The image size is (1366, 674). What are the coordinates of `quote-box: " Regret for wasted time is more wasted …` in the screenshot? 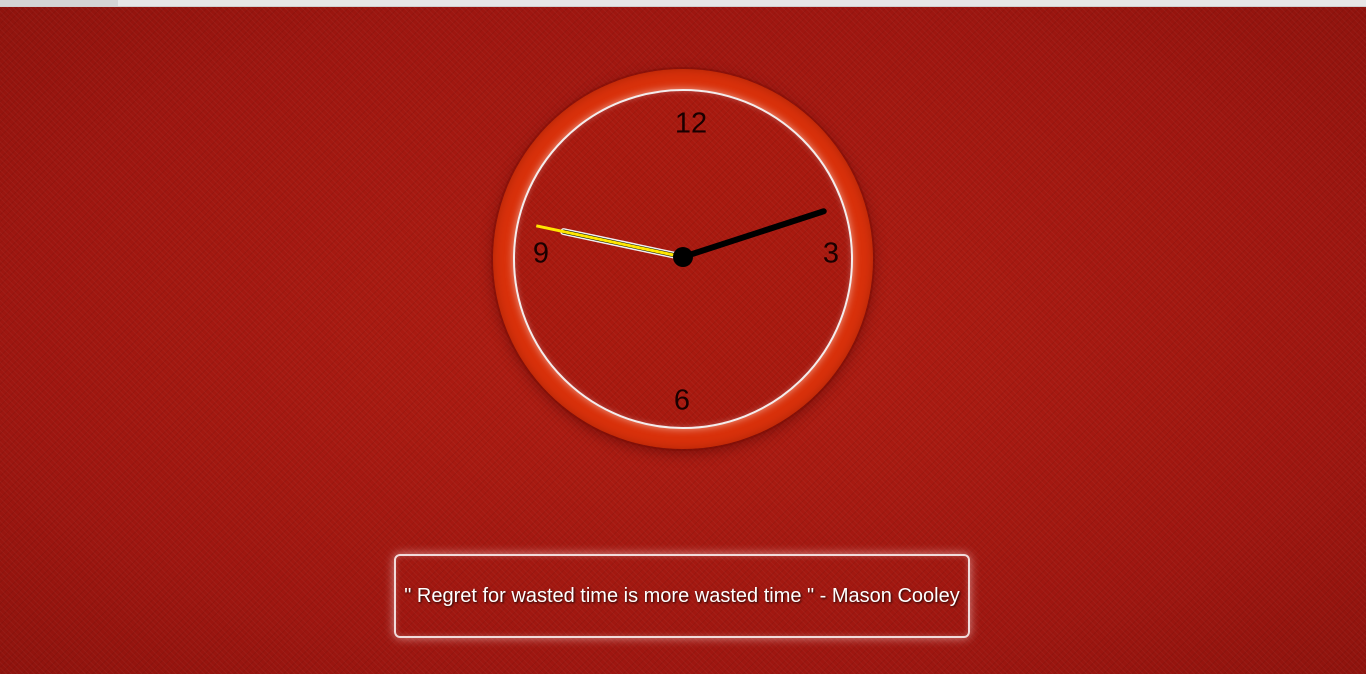 It's located at (682, 596).